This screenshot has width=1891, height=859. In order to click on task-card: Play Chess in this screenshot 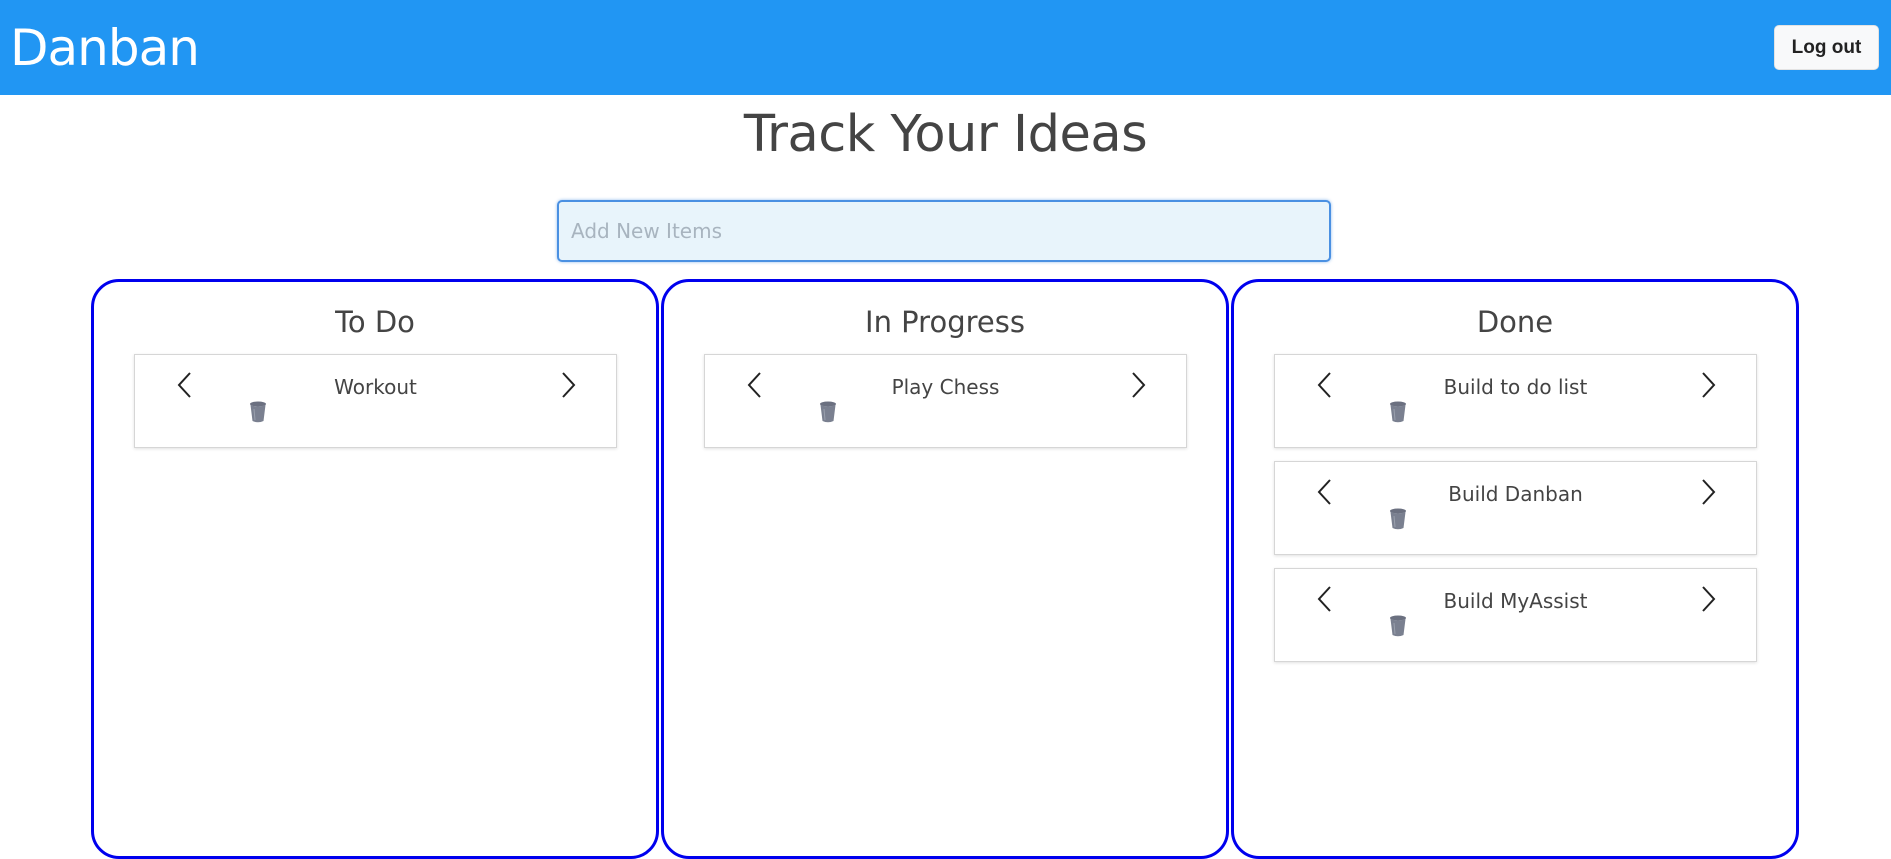, I will do `click(945, 401)`.